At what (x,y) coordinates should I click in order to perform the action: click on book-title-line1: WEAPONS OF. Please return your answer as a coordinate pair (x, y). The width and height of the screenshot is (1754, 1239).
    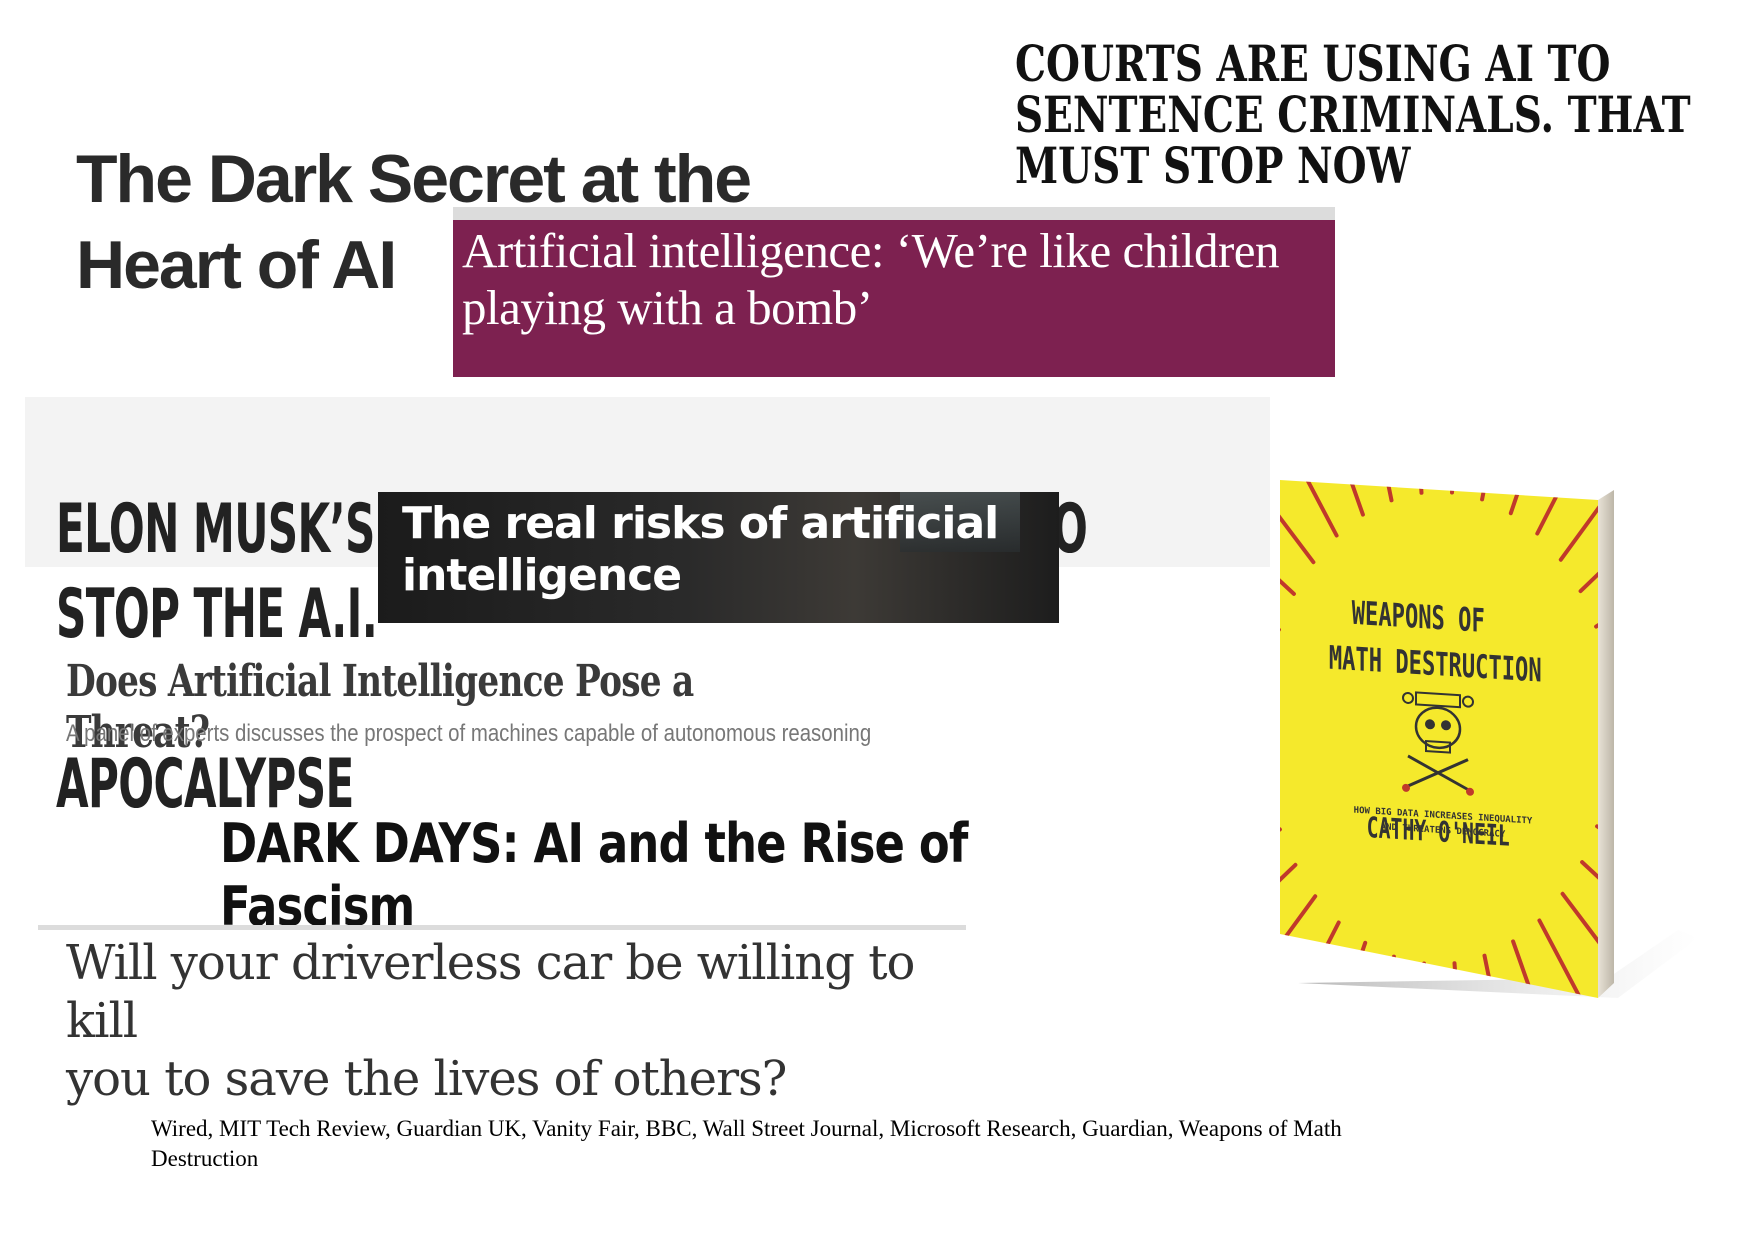
    Looking at the image, I should click on (1418, 616).